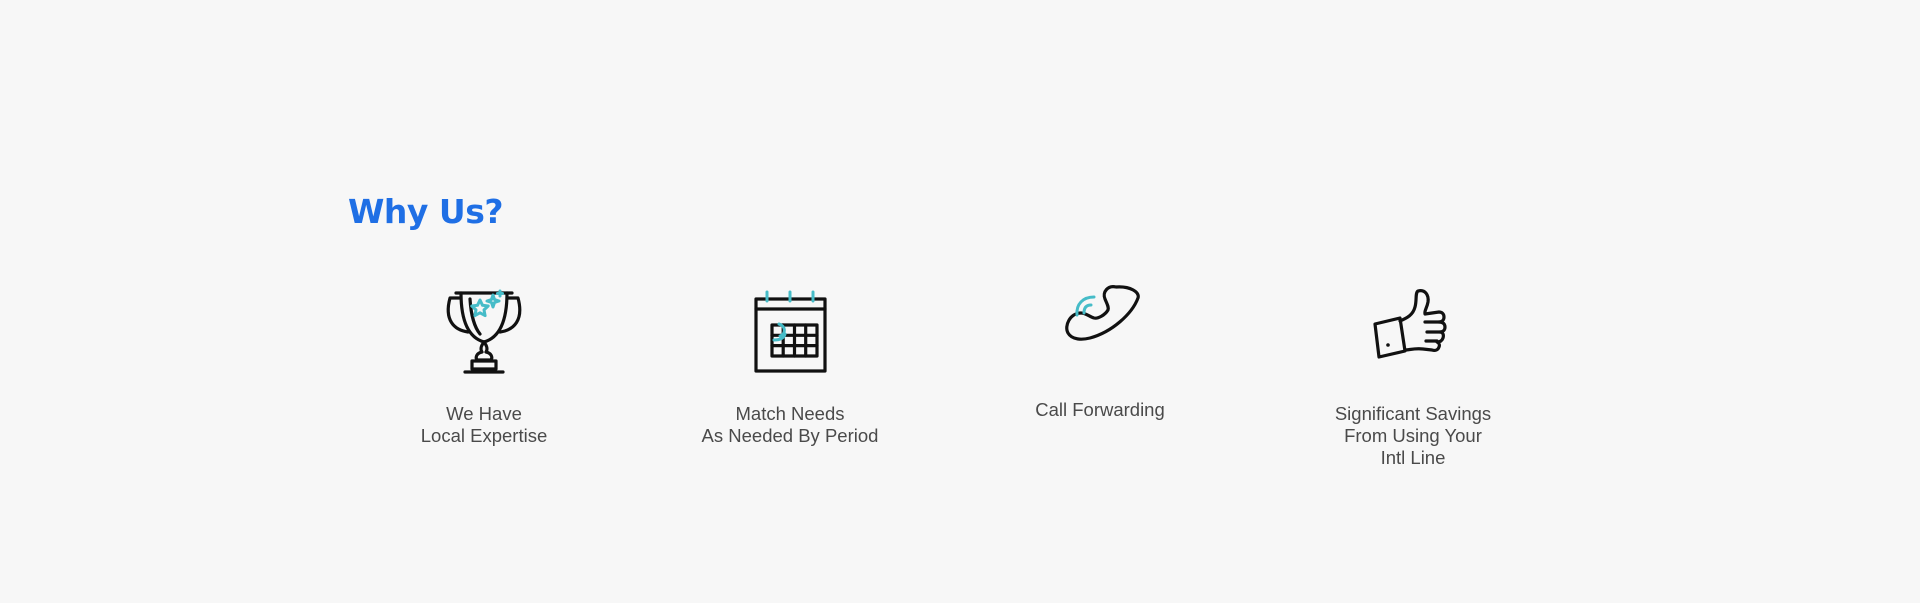  What do you see at coordinates (1100, 409) in the screenshot?
I see `feature-caption: Call Forwarding` at bounding box center [1100, 409].